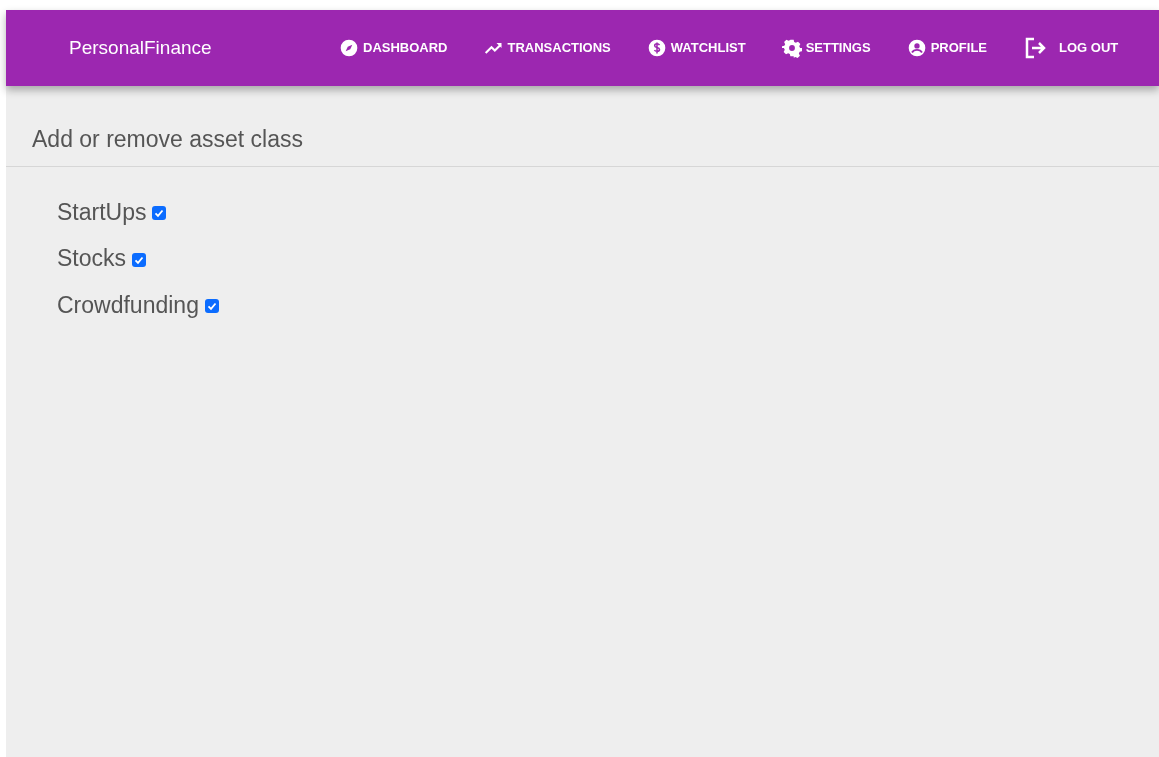 This screenshot has width=1159, height=757. What do you see at coordinates (128, 305) in the screenshot?
I see `checkbox-label: Crowdfunding` at bounding box center [128, 305].